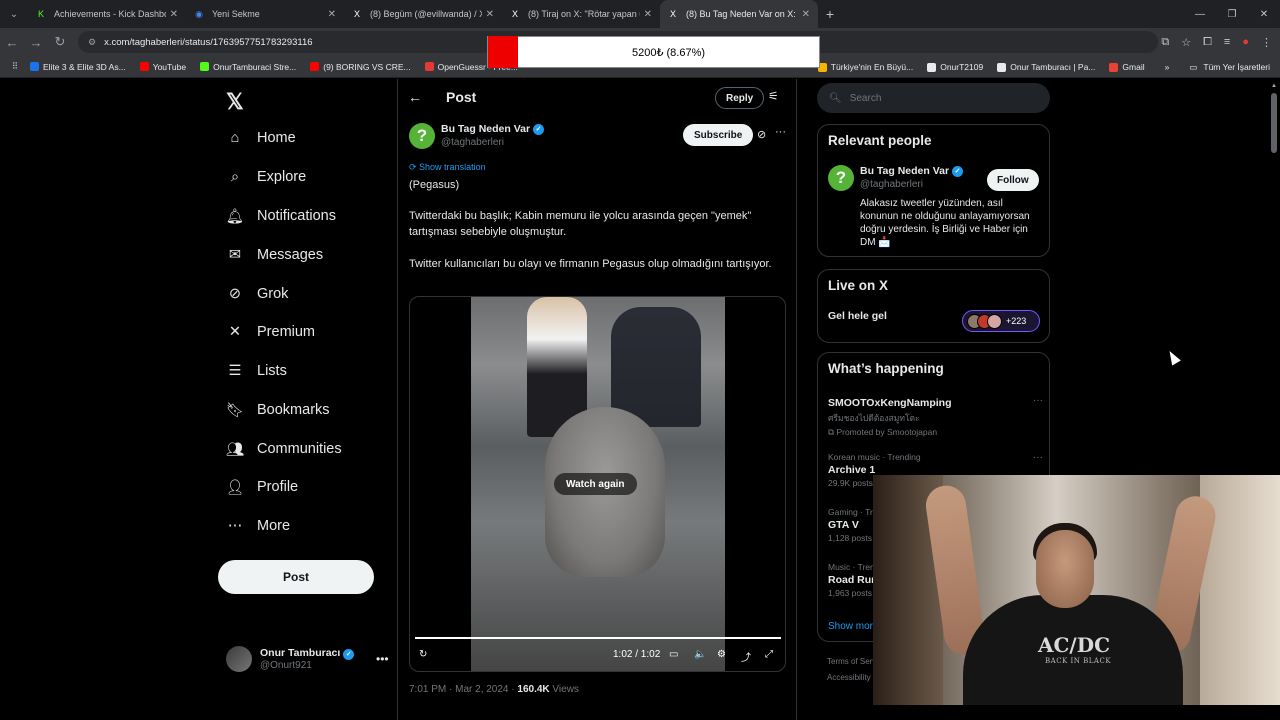  What do you see at coordinates (266, 177) in the screenshot?
I see `nav-item-explore: ⌕ Explore` at bounding box center [266, 177].